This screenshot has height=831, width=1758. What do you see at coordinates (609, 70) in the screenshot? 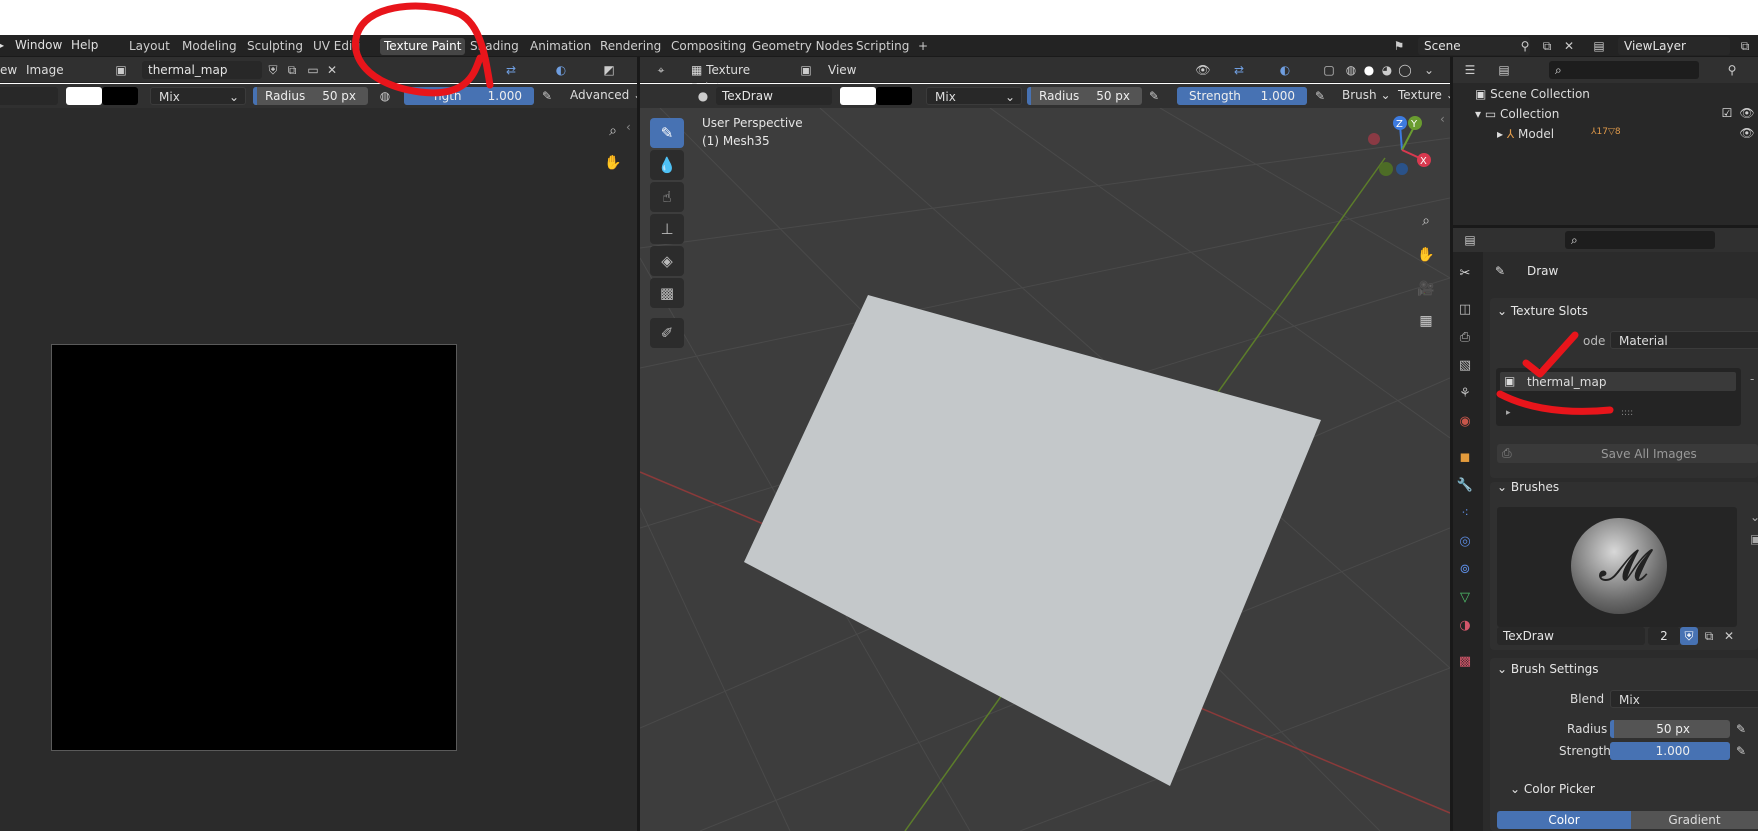
I see `display-channels-icon: ◩` at bounding box center [609, 70].